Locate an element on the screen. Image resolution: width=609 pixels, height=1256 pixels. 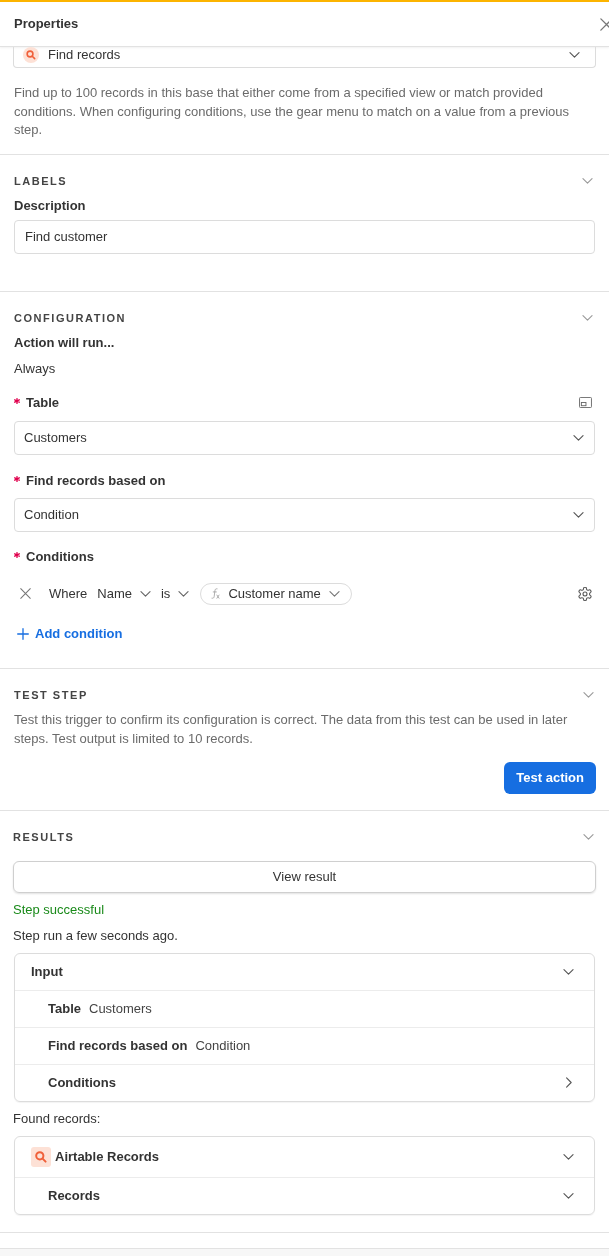
section-heading: RESULTS is located at coordinates (44, 836).